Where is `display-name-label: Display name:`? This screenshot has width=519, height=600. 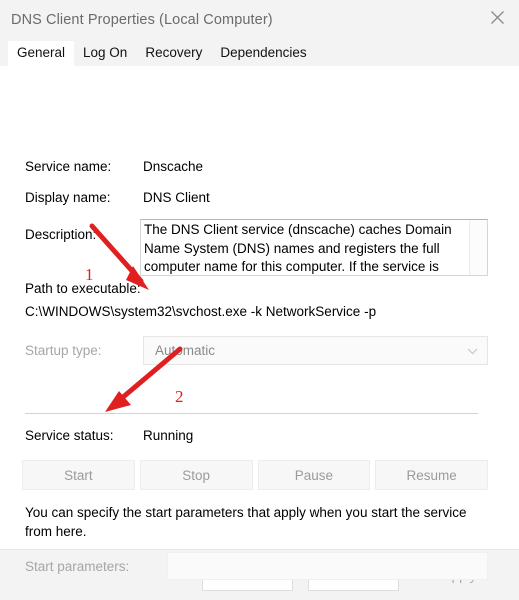 display-name-label: Display name: is located at coordinates (68, 197).